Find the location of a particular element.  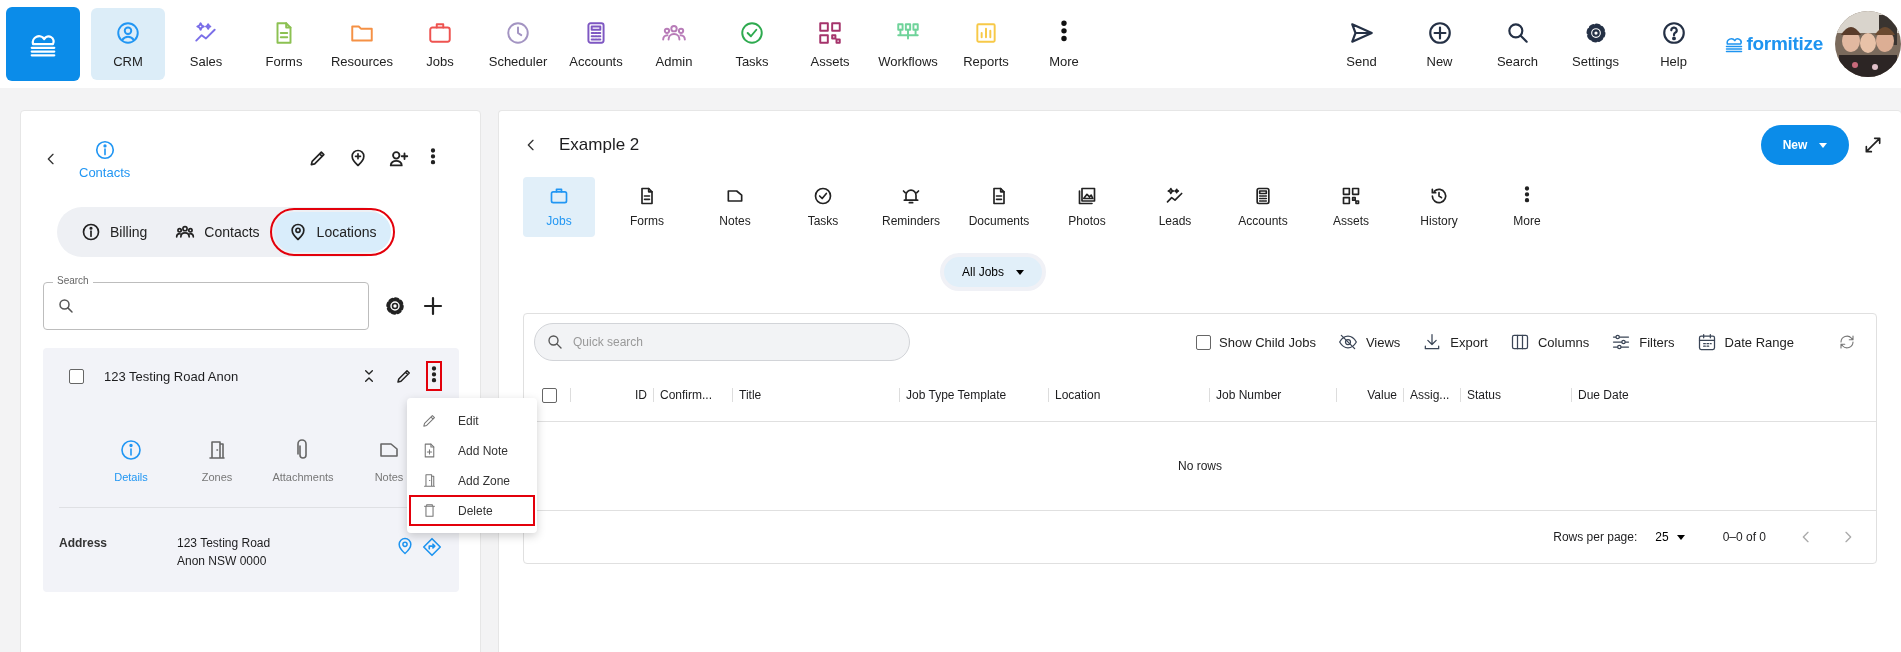

toolbar-action: Search is located at coordinates (1517, 44).